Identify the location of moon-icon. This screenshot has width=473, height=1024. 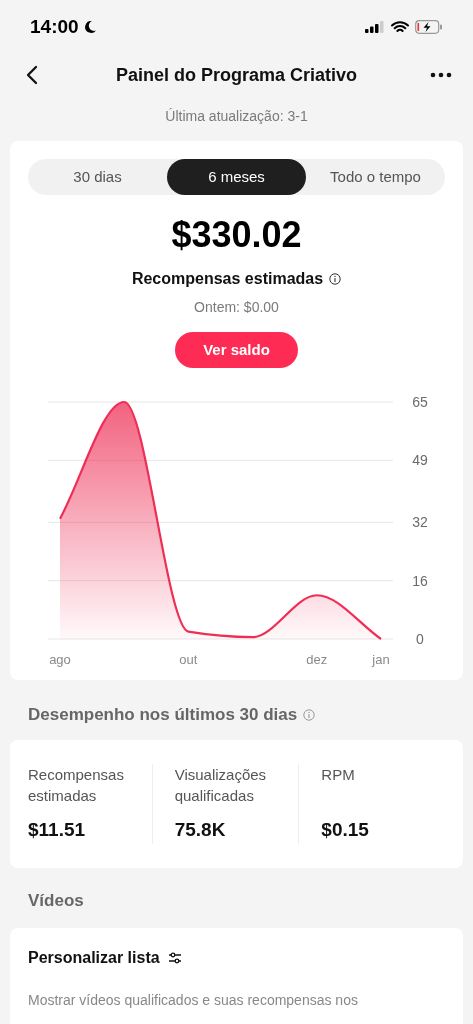
(89, 27).